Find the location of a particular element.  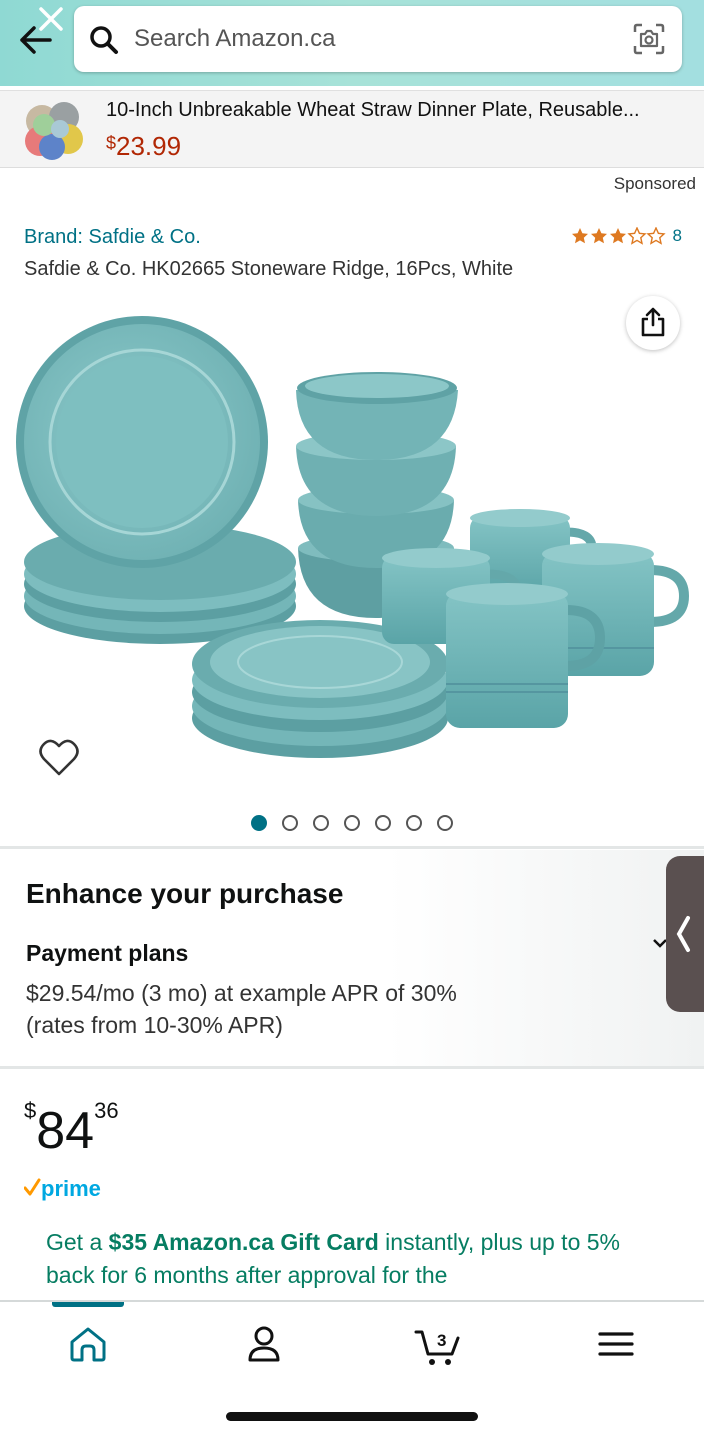

prime-badge: prime is located at coordinates (68, 1191).